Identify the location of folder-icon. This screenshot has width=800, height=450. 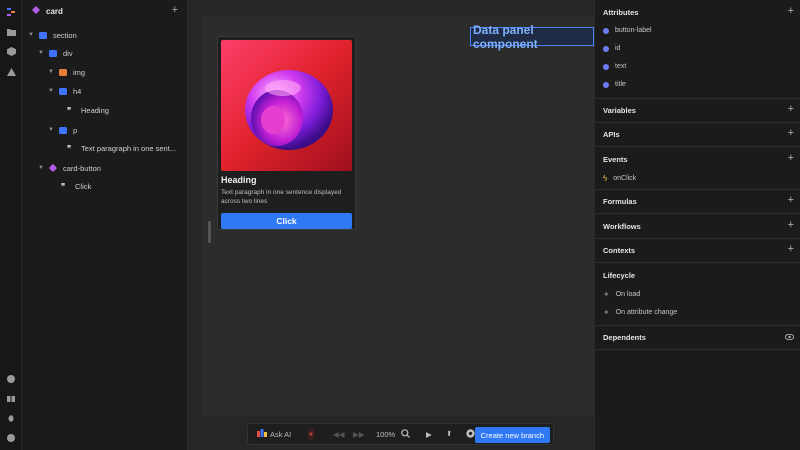
(11, 32).